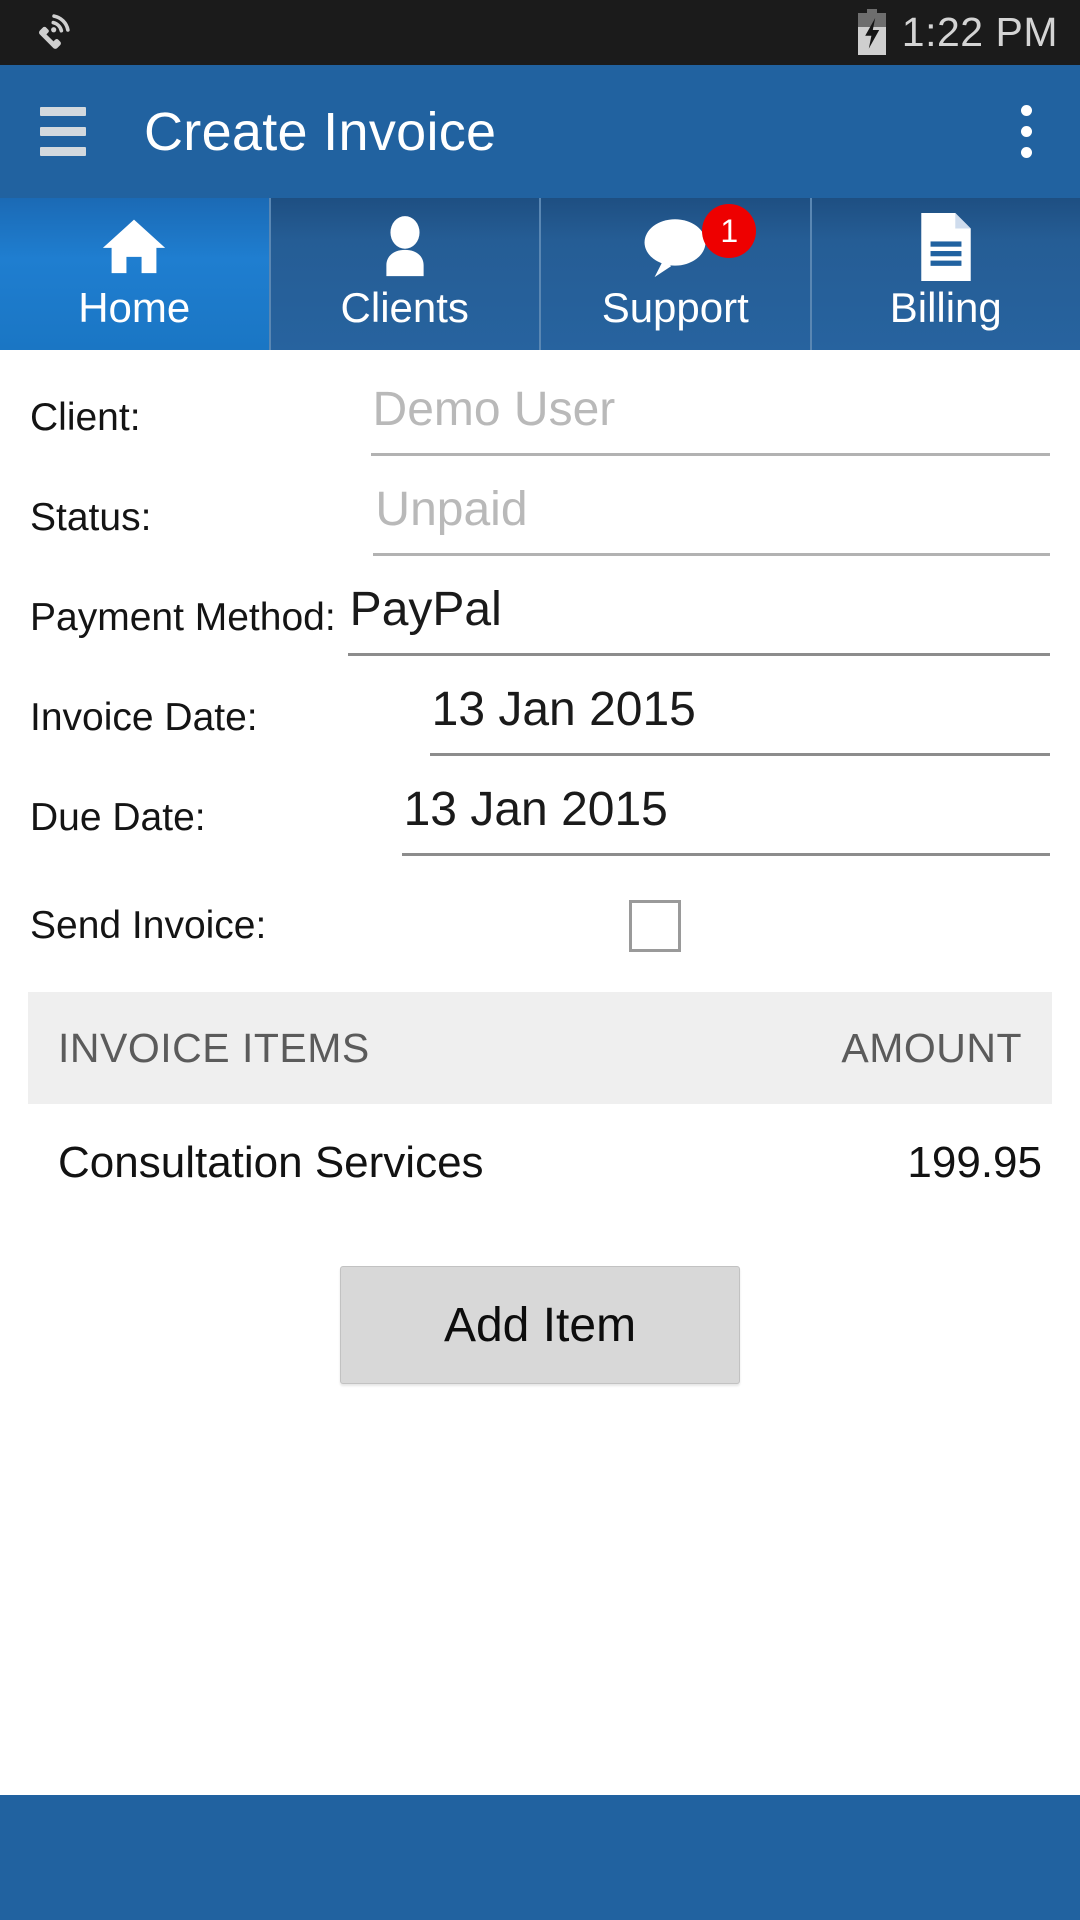 This screenshot has height=1920, width=1080. Describe the element at coordinates (931, 1047) in the screenshot. I see `column-header-amount: AMOUNT` at that location.